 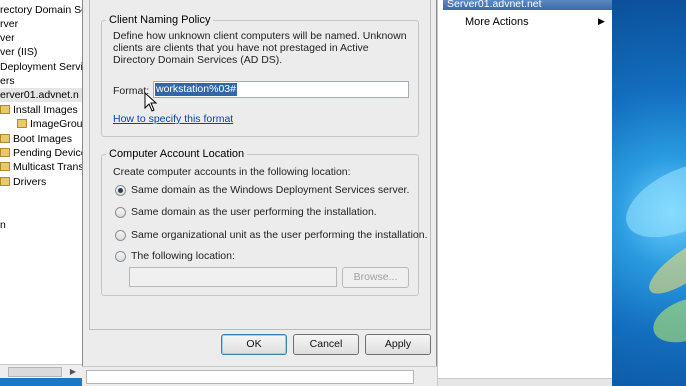 I want to click on tree-item: Deployment Servi, so click(x=41, y=67).